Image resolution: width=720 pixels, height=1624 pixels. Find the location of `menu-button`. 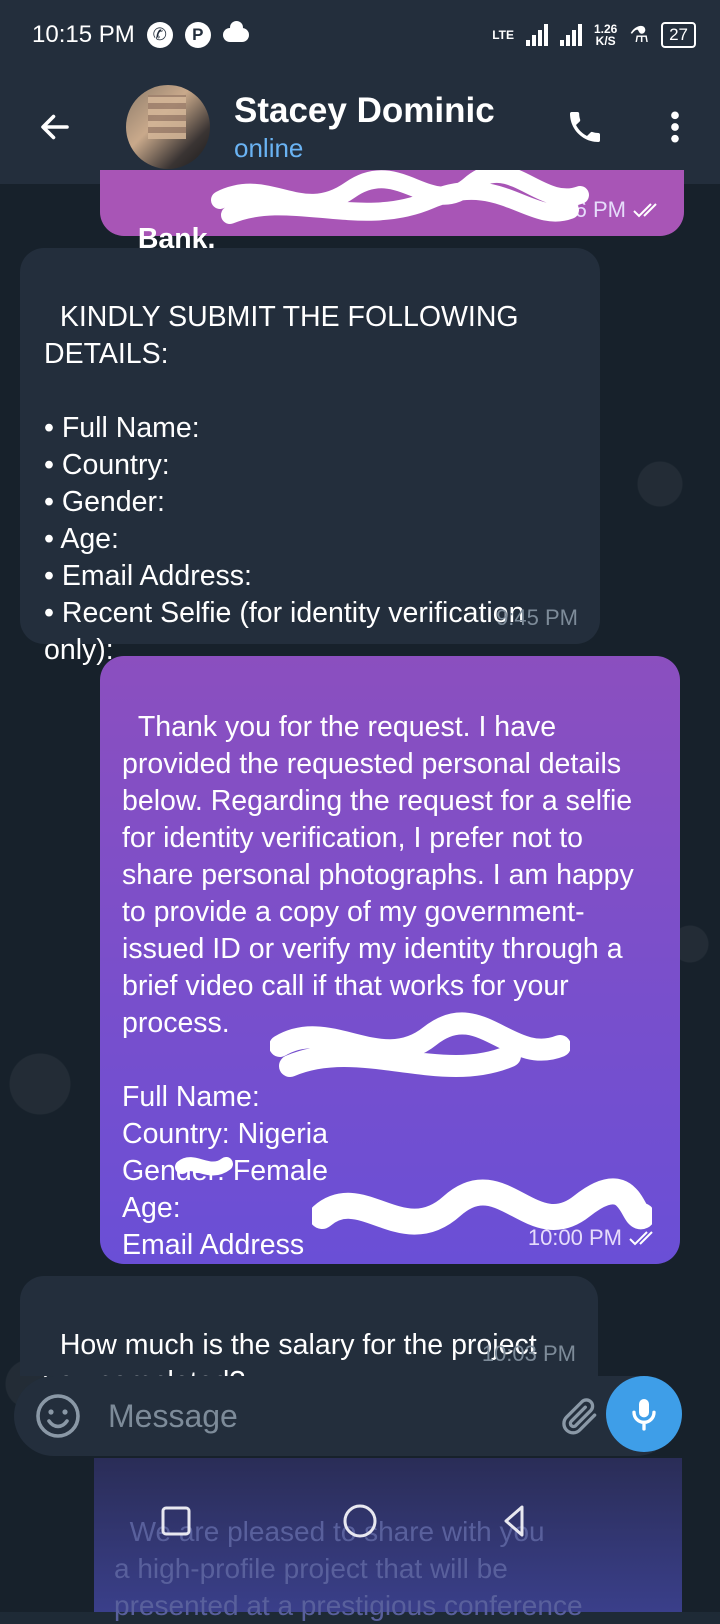

menu-button is located at coordinates (675, 127).